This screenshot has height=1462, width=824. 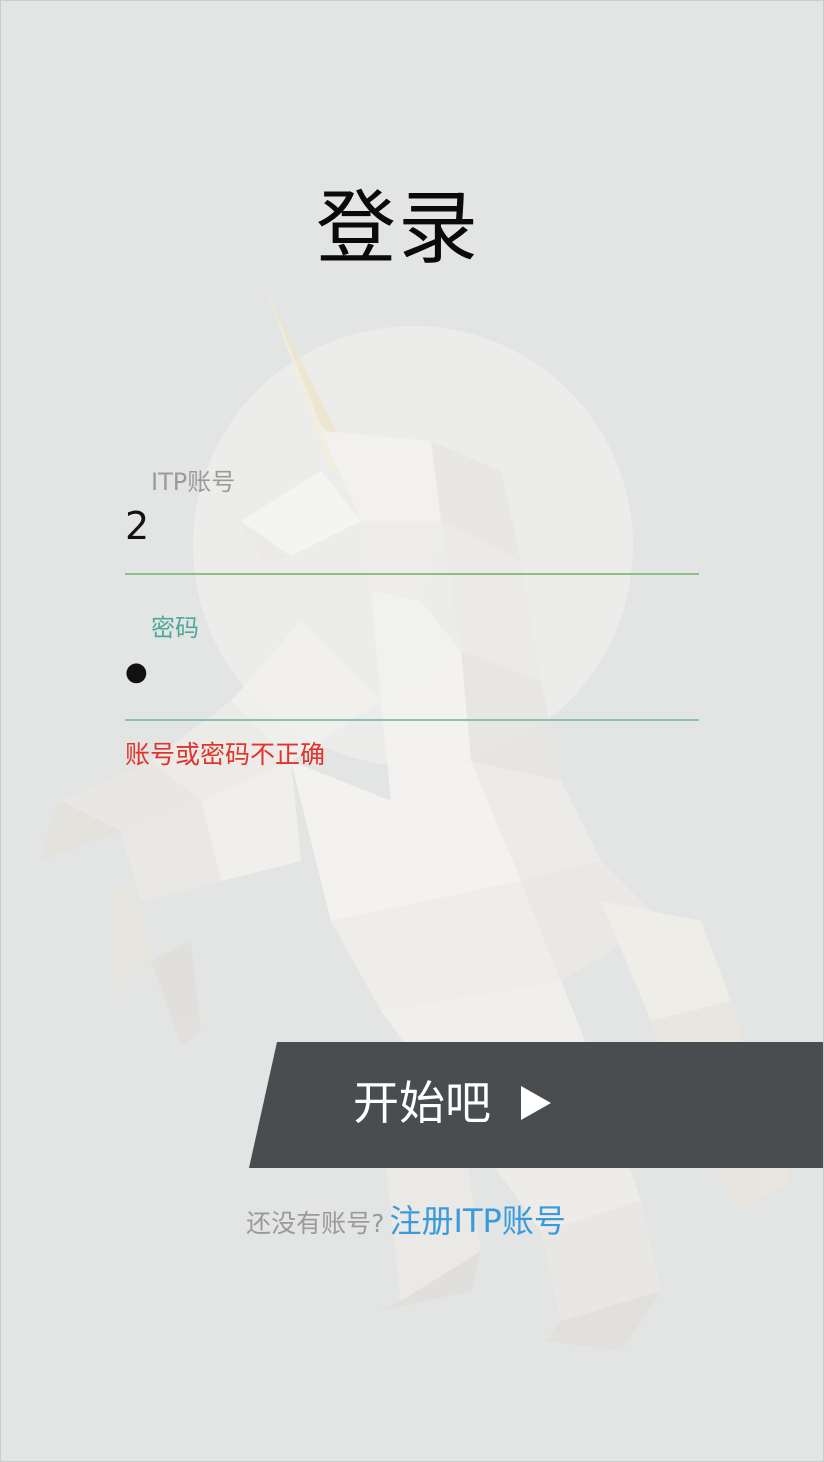 I want to click on start-button-label: 开始吧, so click(x=422, y=1103).